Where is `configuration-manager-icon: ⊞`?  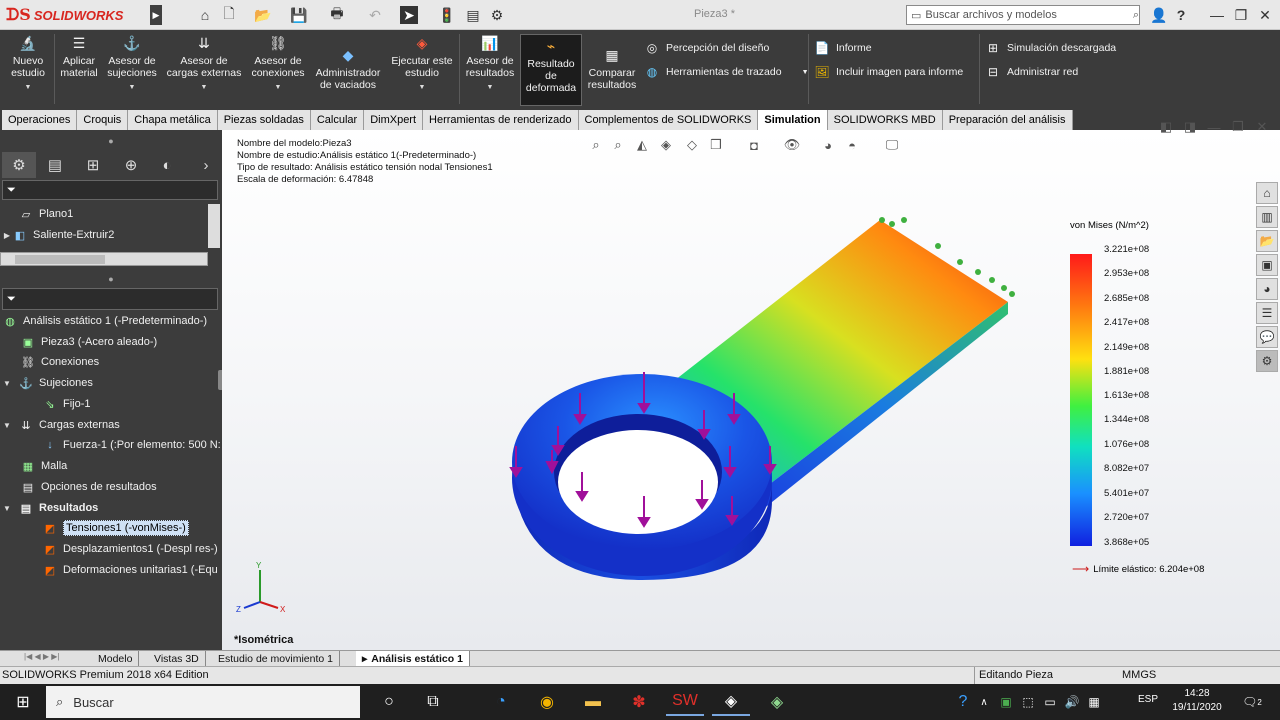 configuration-manager-icon: ⊞ is located at coordinates (93, 165).